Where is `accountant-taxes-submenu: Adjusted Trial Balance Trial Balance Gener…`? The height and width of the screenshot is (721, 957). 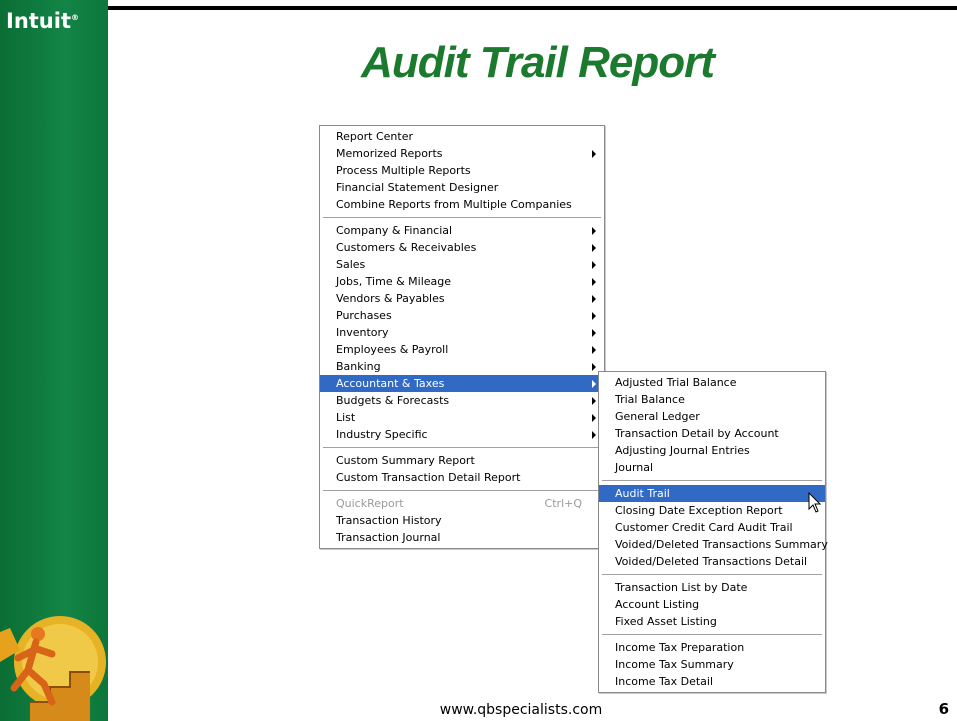
accountant-taxes-submenu: Adjusted Trial Balance Trial Balance Gener… is located at coordinates (713, 532).